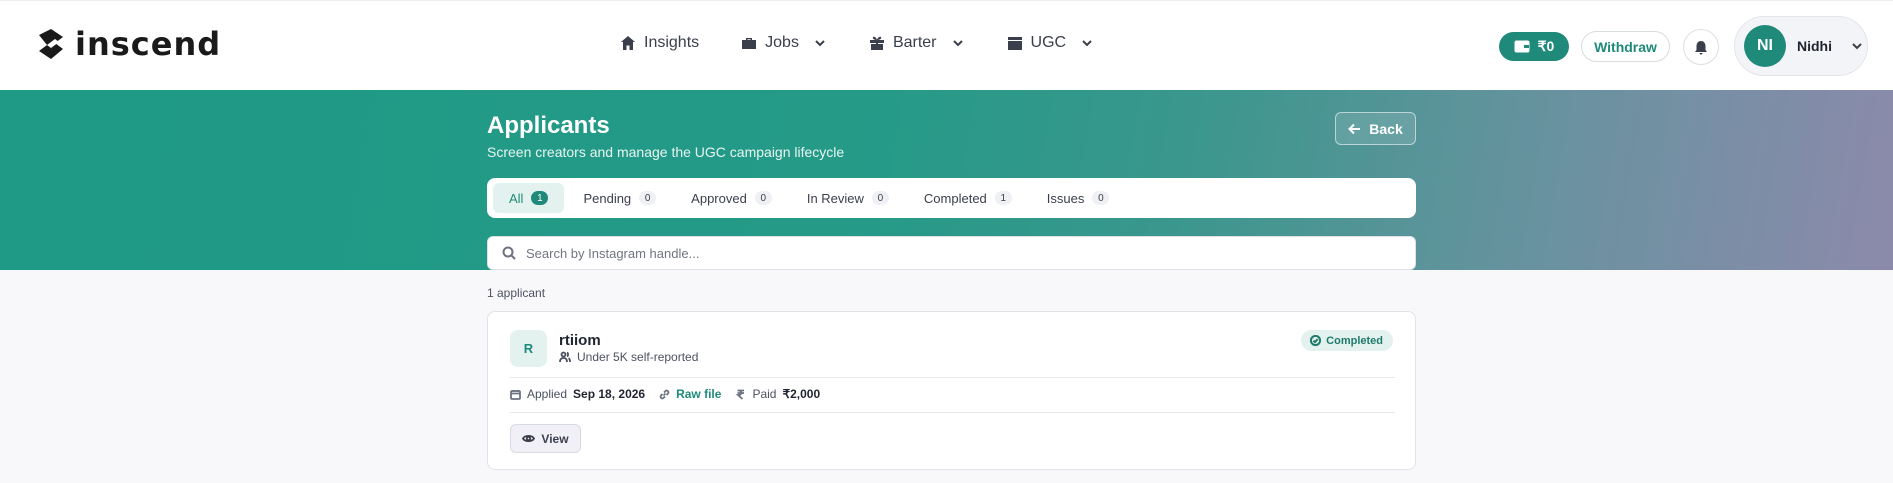 The image size is (1893, 483). What do you see at coordinates (515, 394) in the screenshot?
I see `calendar-icon` at bounding box center [515, 394].